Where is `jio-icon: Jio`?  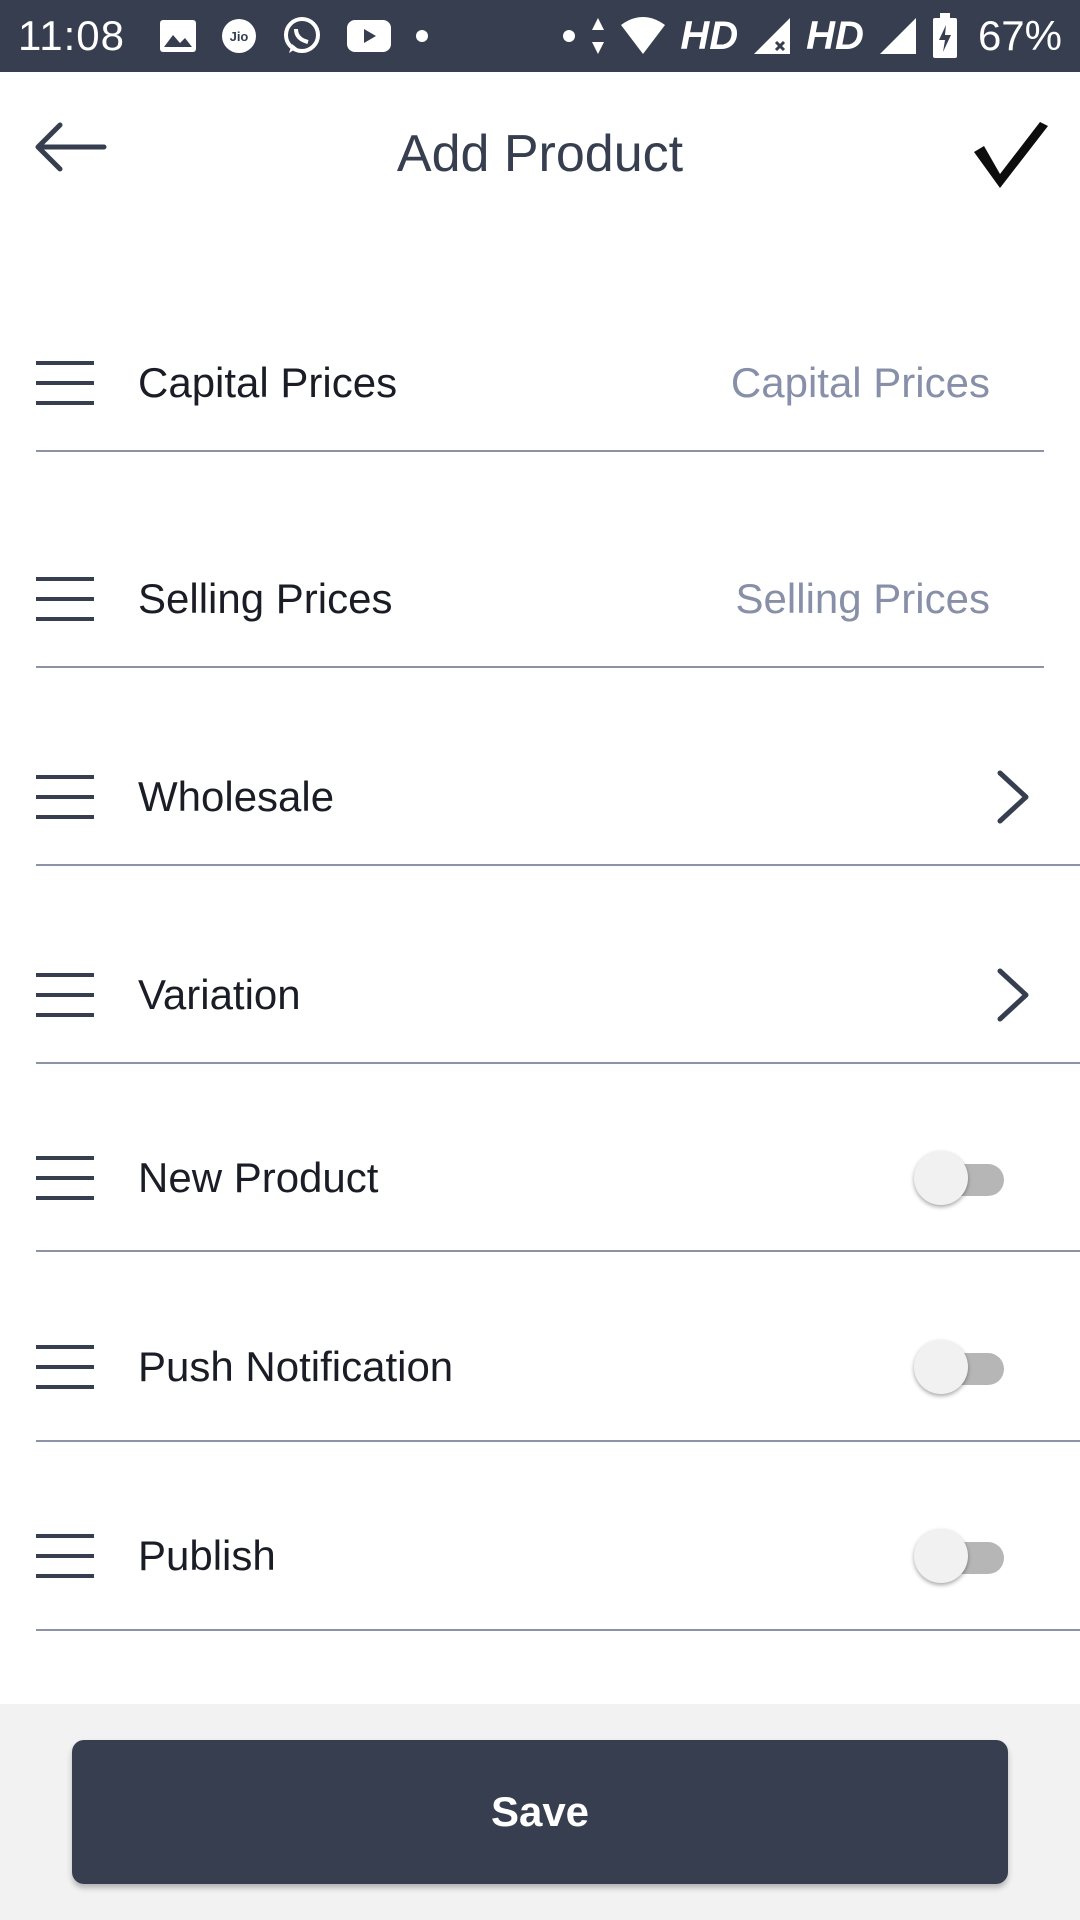 jio-icon: Jio is located at coordinates (239, 36).